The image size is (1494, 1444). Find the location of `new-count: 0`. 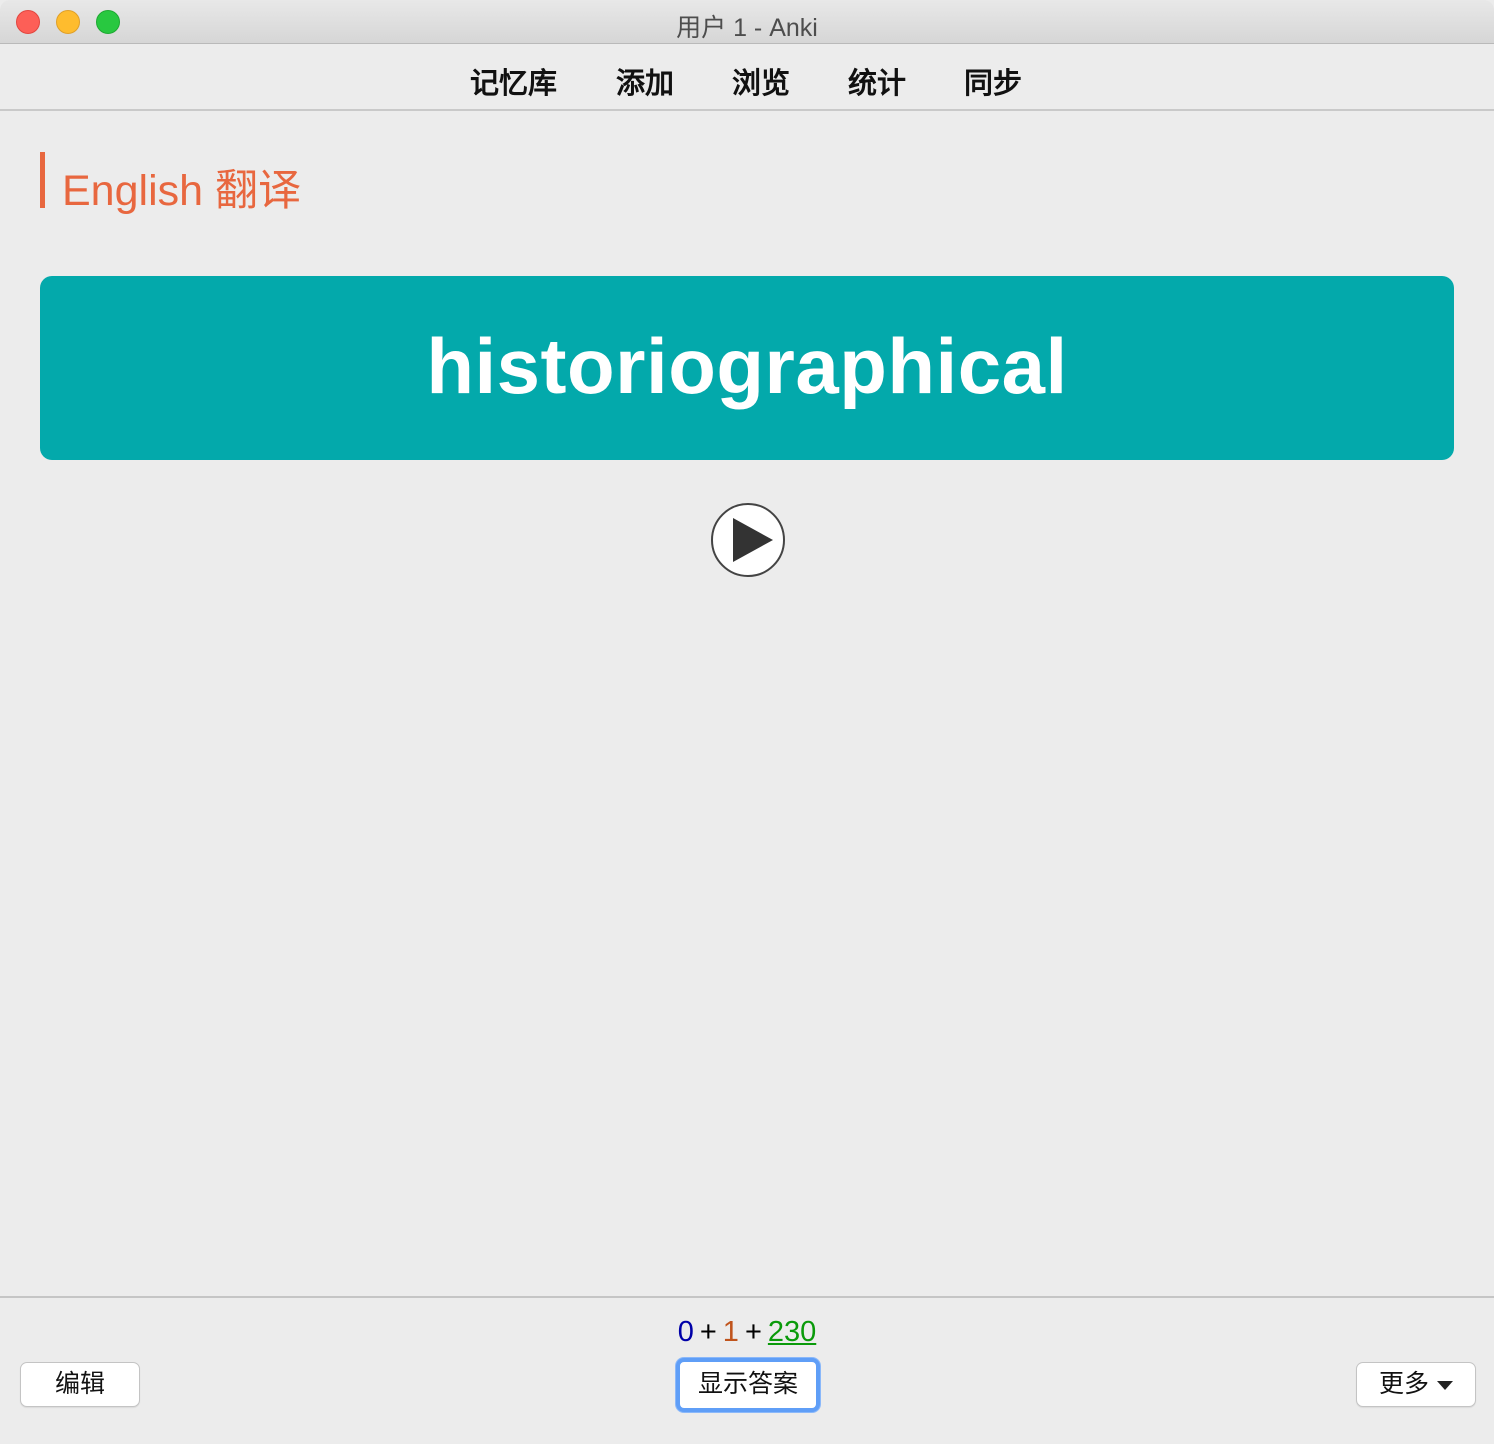

new-count: 0 is located at coordinates (685, 1332).